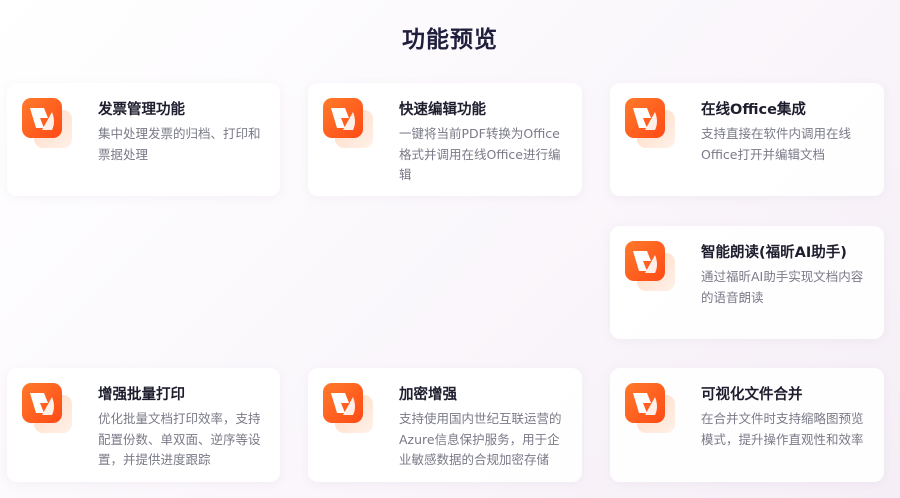 This screenshot has height=498, width=900. What do you see at coordinates (179, 144) in the screenshot?
I see `feature-description: 集中处理发票的归档、打印和票据处理` at bounding box center [179, 144].